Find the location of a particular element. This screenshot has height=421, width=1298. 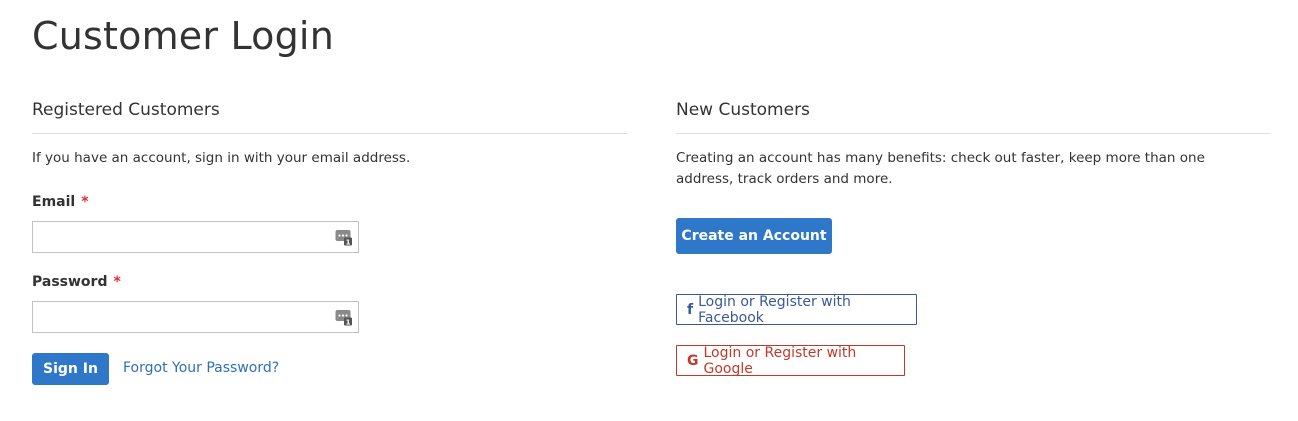

email-field-wrapper: 1 is located at coordinates (195, 237).